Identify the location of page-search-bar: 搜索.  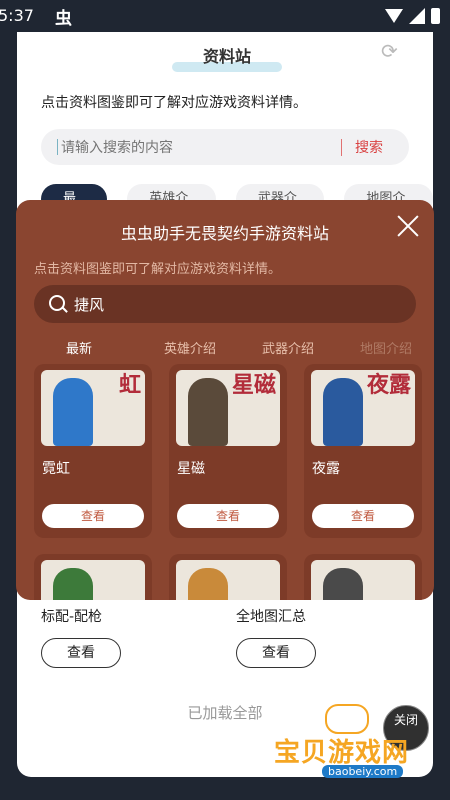
(225, 148).